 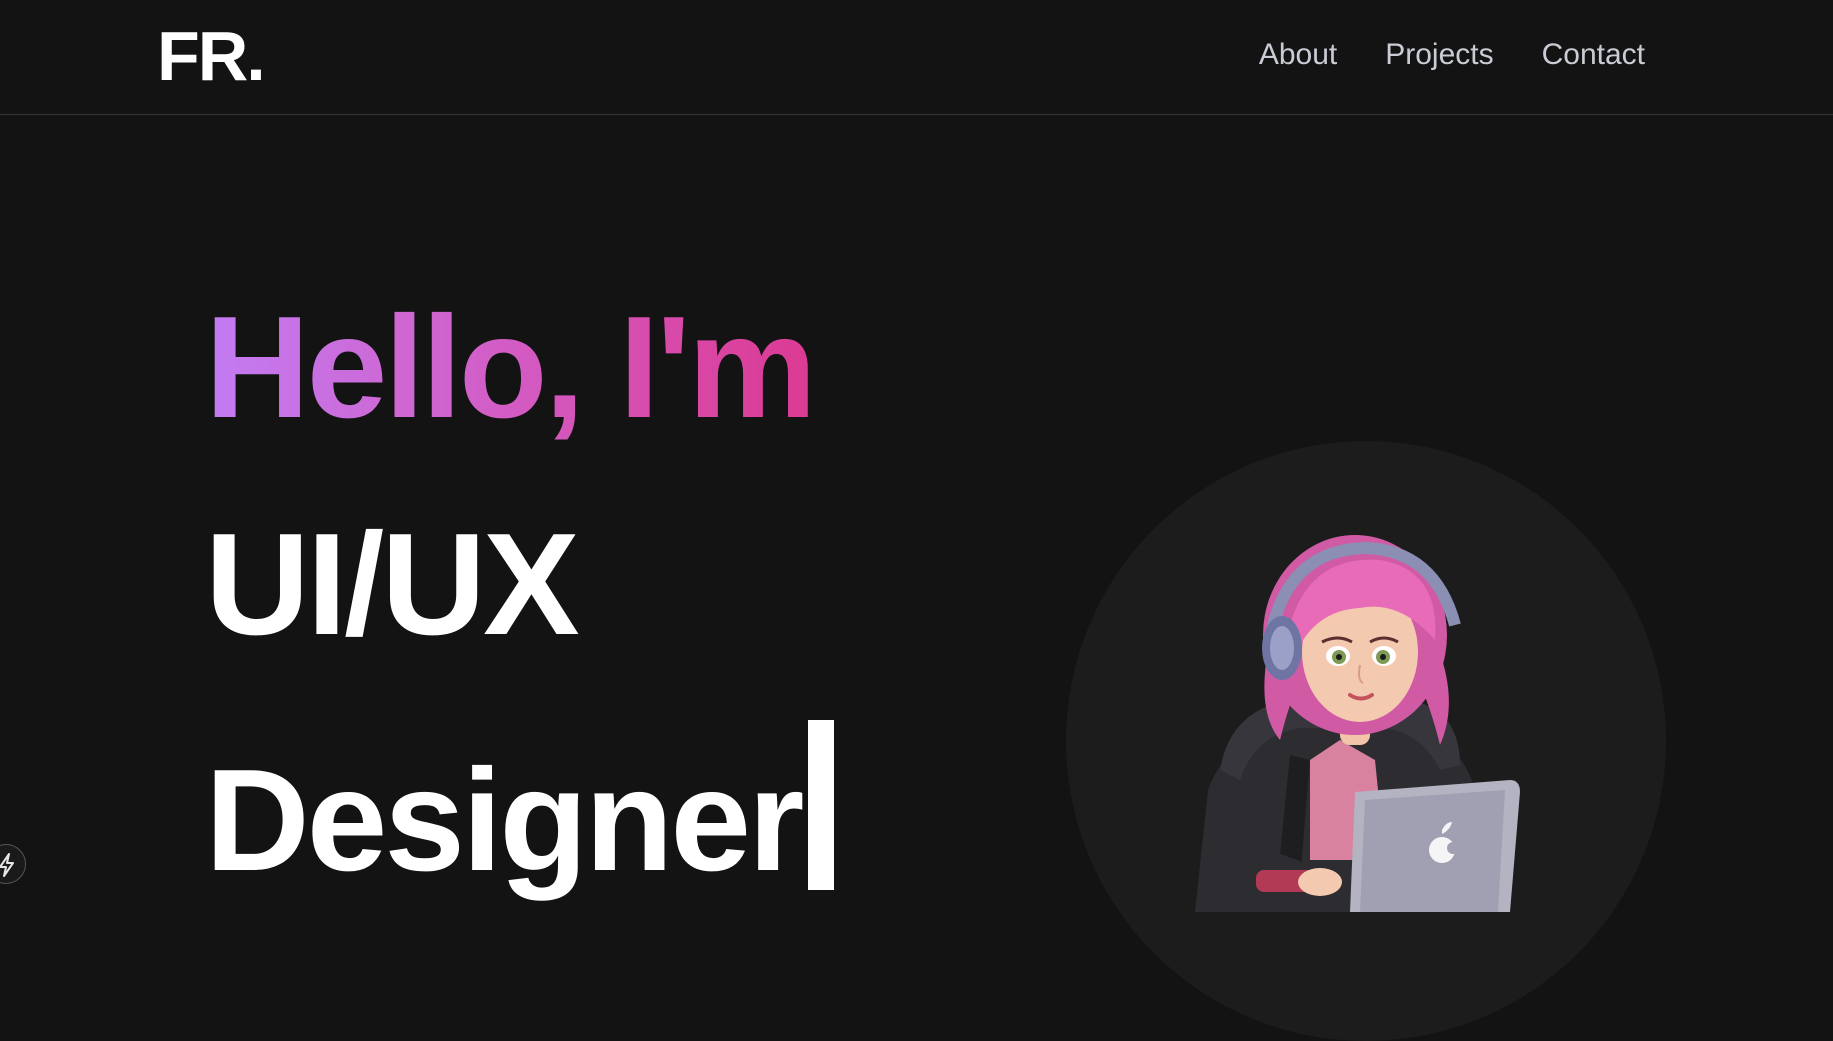 I want to click on hero-role-line-2: Designer, so click(x=519, y=810).